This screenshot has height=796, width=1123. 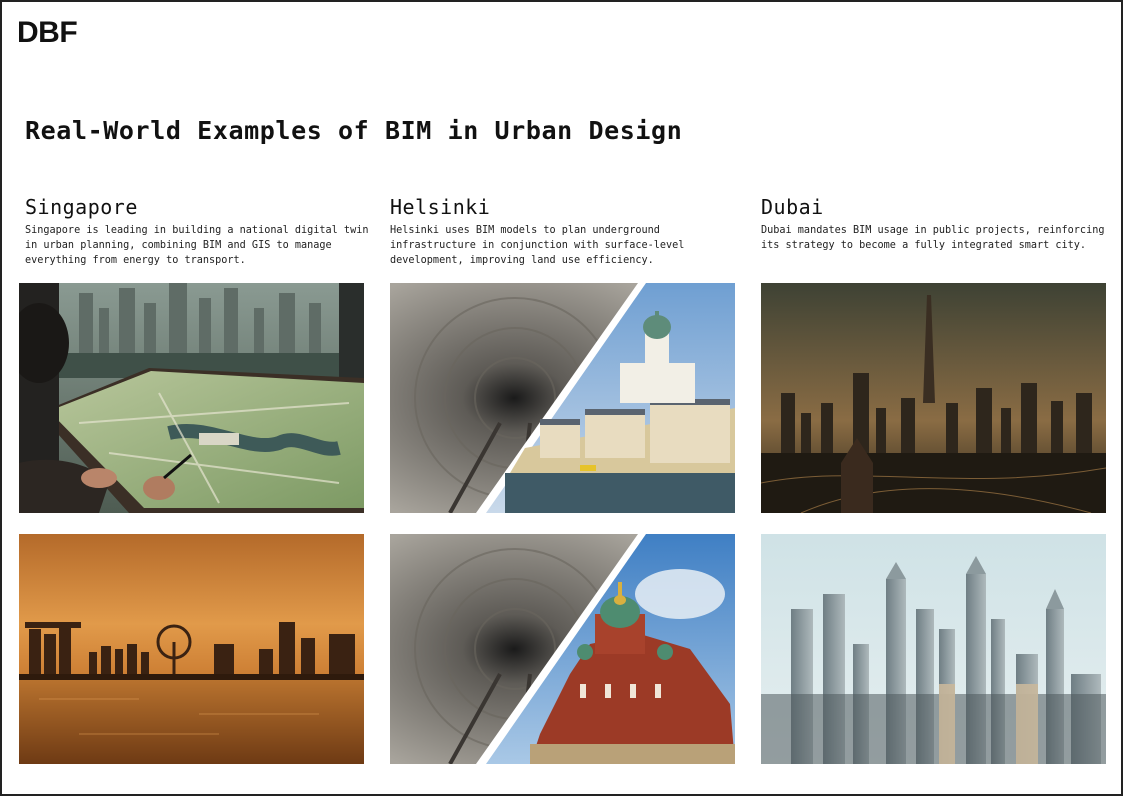 I want to click on helsinki-tunnel-uspenski-photo, so click(x=562, y=649).